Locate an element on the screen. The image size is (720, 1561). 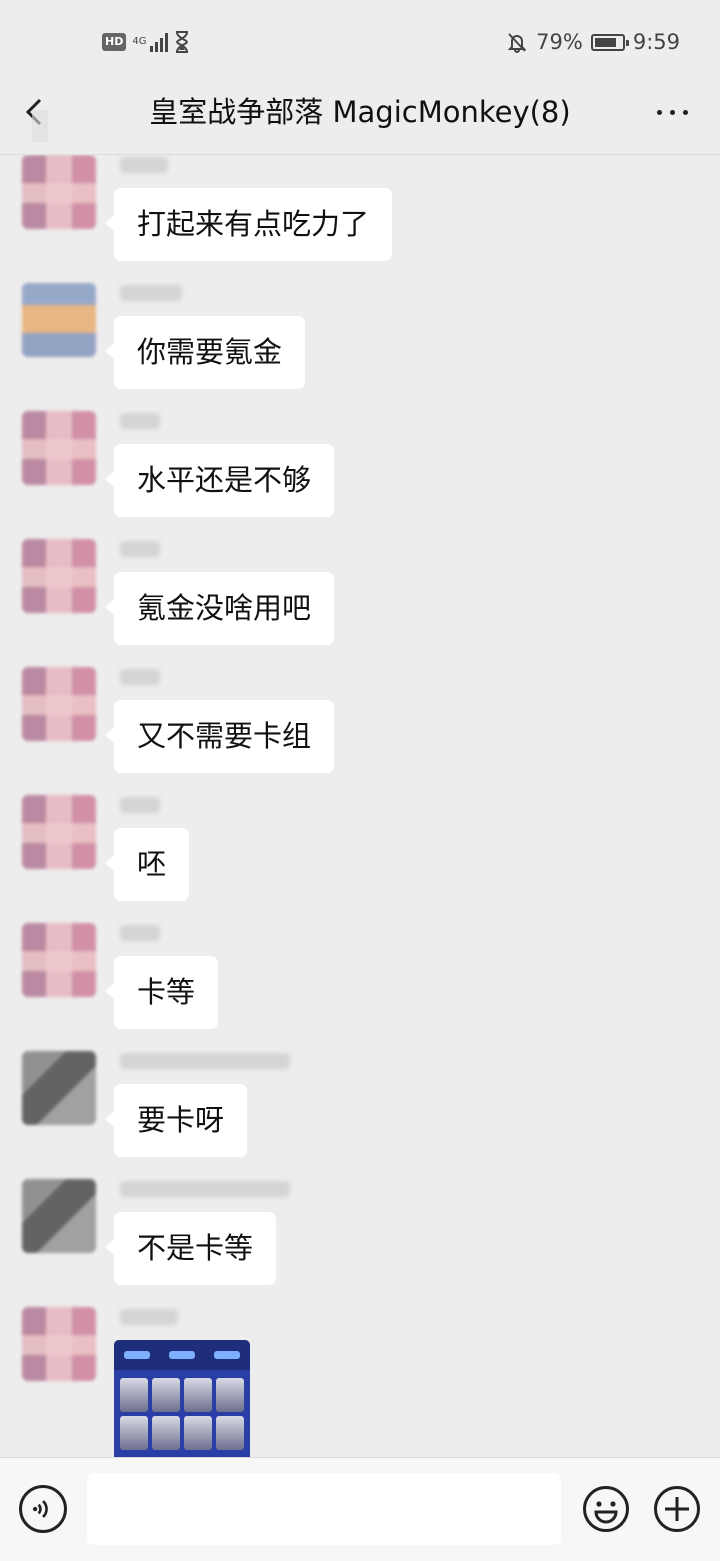
battery-percent: 79% is located at coordinates (559, 42).